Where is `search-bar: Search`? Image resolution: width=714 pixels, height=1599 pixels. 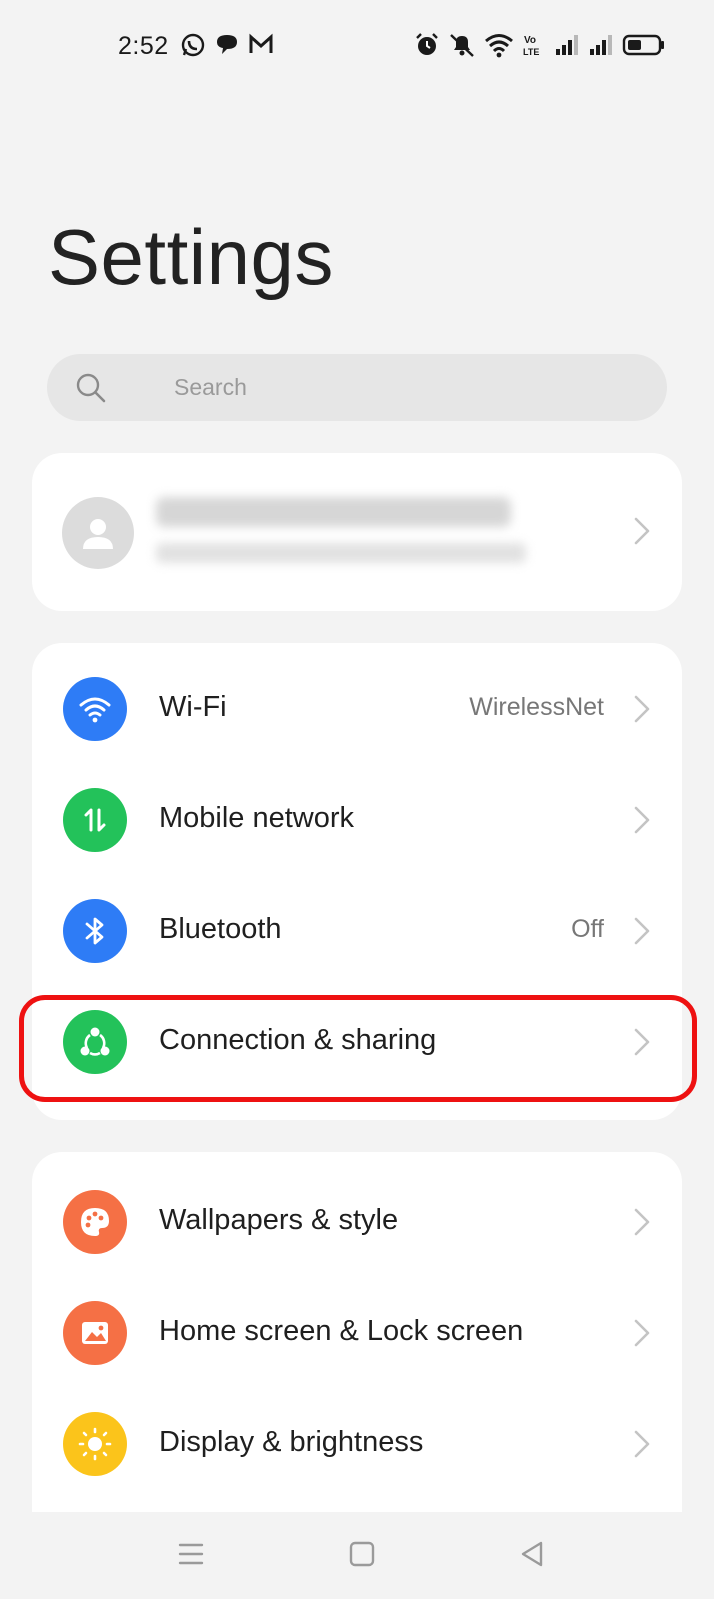
search-bar: Search is located at coordinates (357, 387).